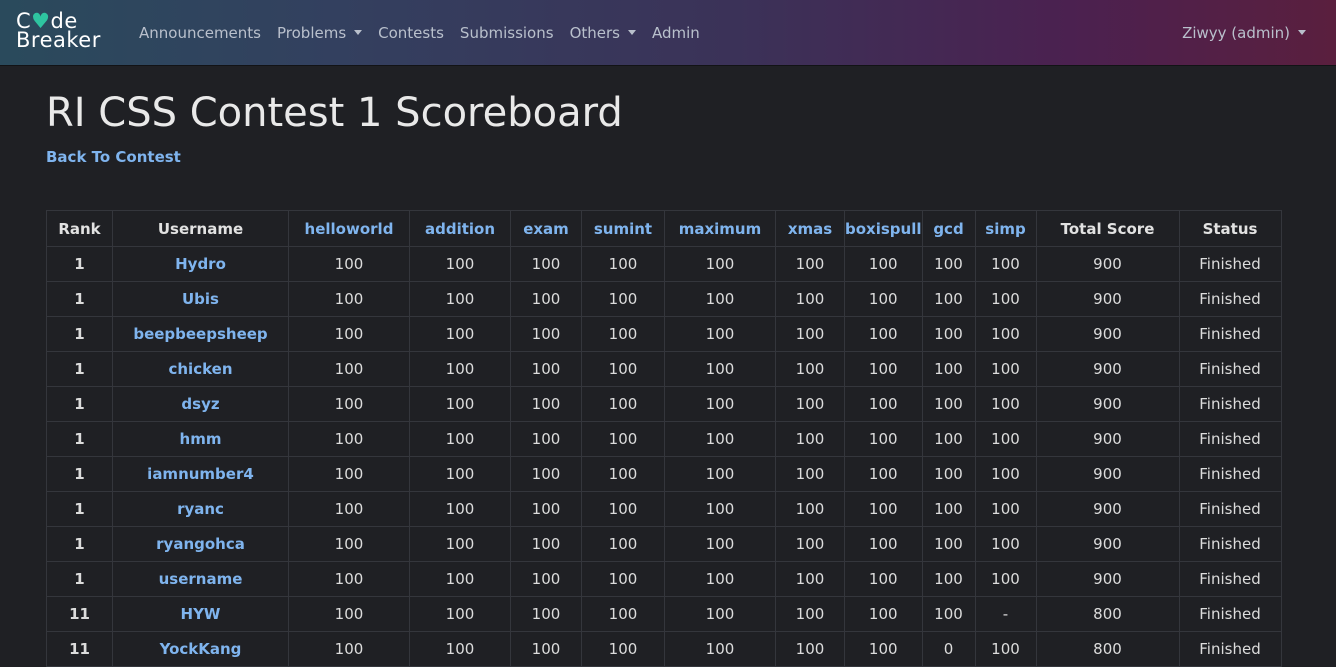 This screenshot has height=667, width=1336. What do you see at coordinates (200, 334) in the screenshot?
I see `username-link: beepbeepsheep` at bounding box center [200, 334].